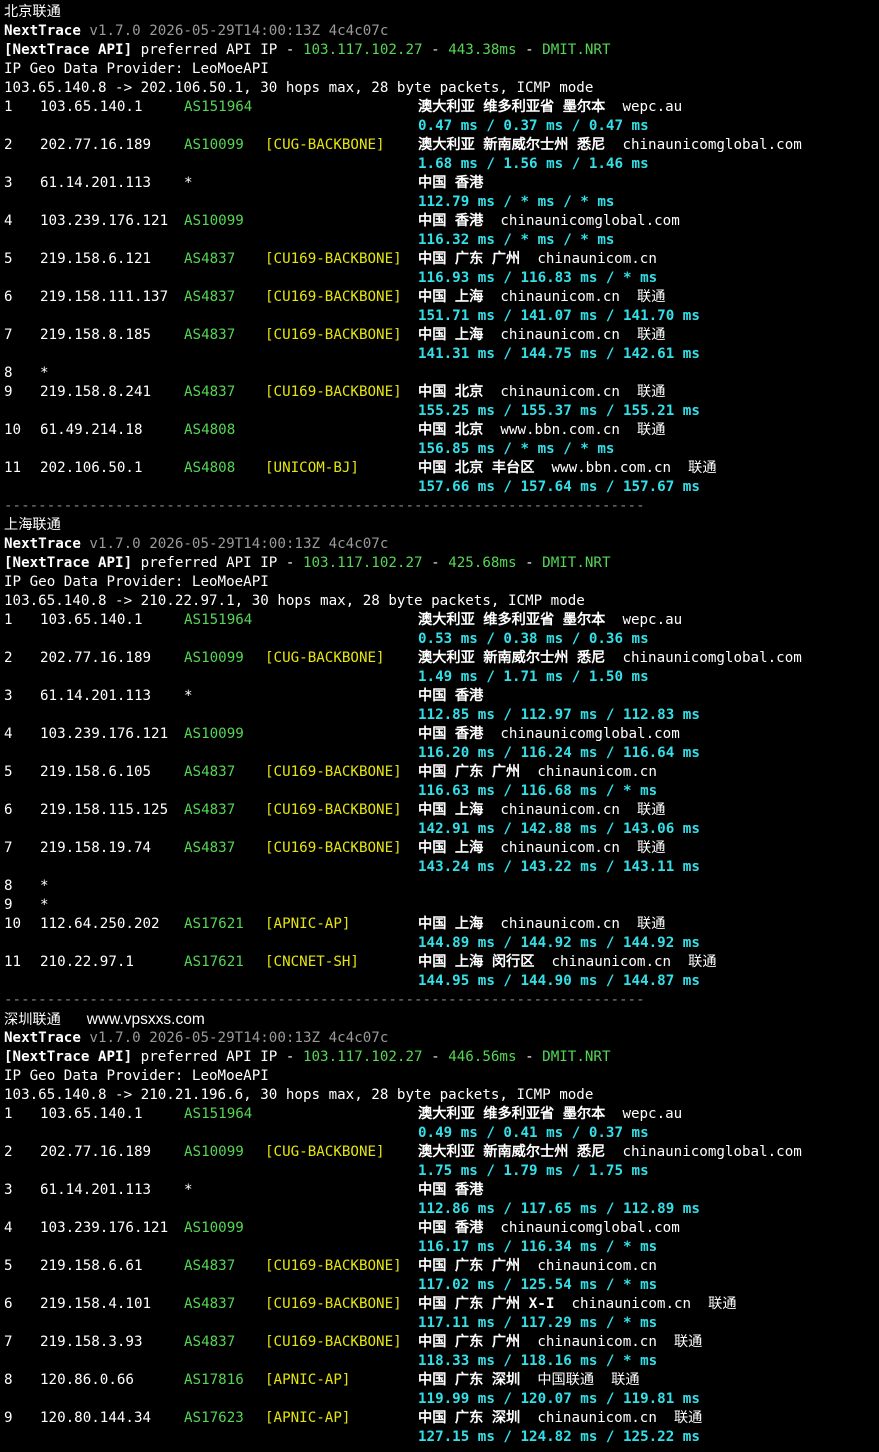 The width and height of the screenshot is (879, 1452). I want to click on hop-geo: 澳大利亚 维多利亚省 墨尔本 wepc.au, so click(550, 620).